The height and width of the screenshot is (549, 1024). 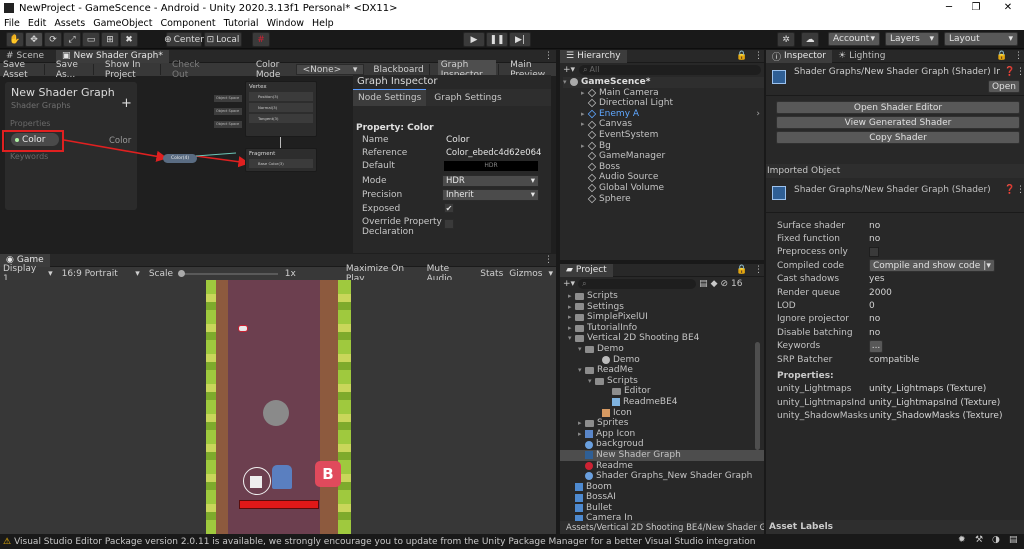 I want to click on hierarchy-item-sphere: Sphere, so click(x=663, y=199).